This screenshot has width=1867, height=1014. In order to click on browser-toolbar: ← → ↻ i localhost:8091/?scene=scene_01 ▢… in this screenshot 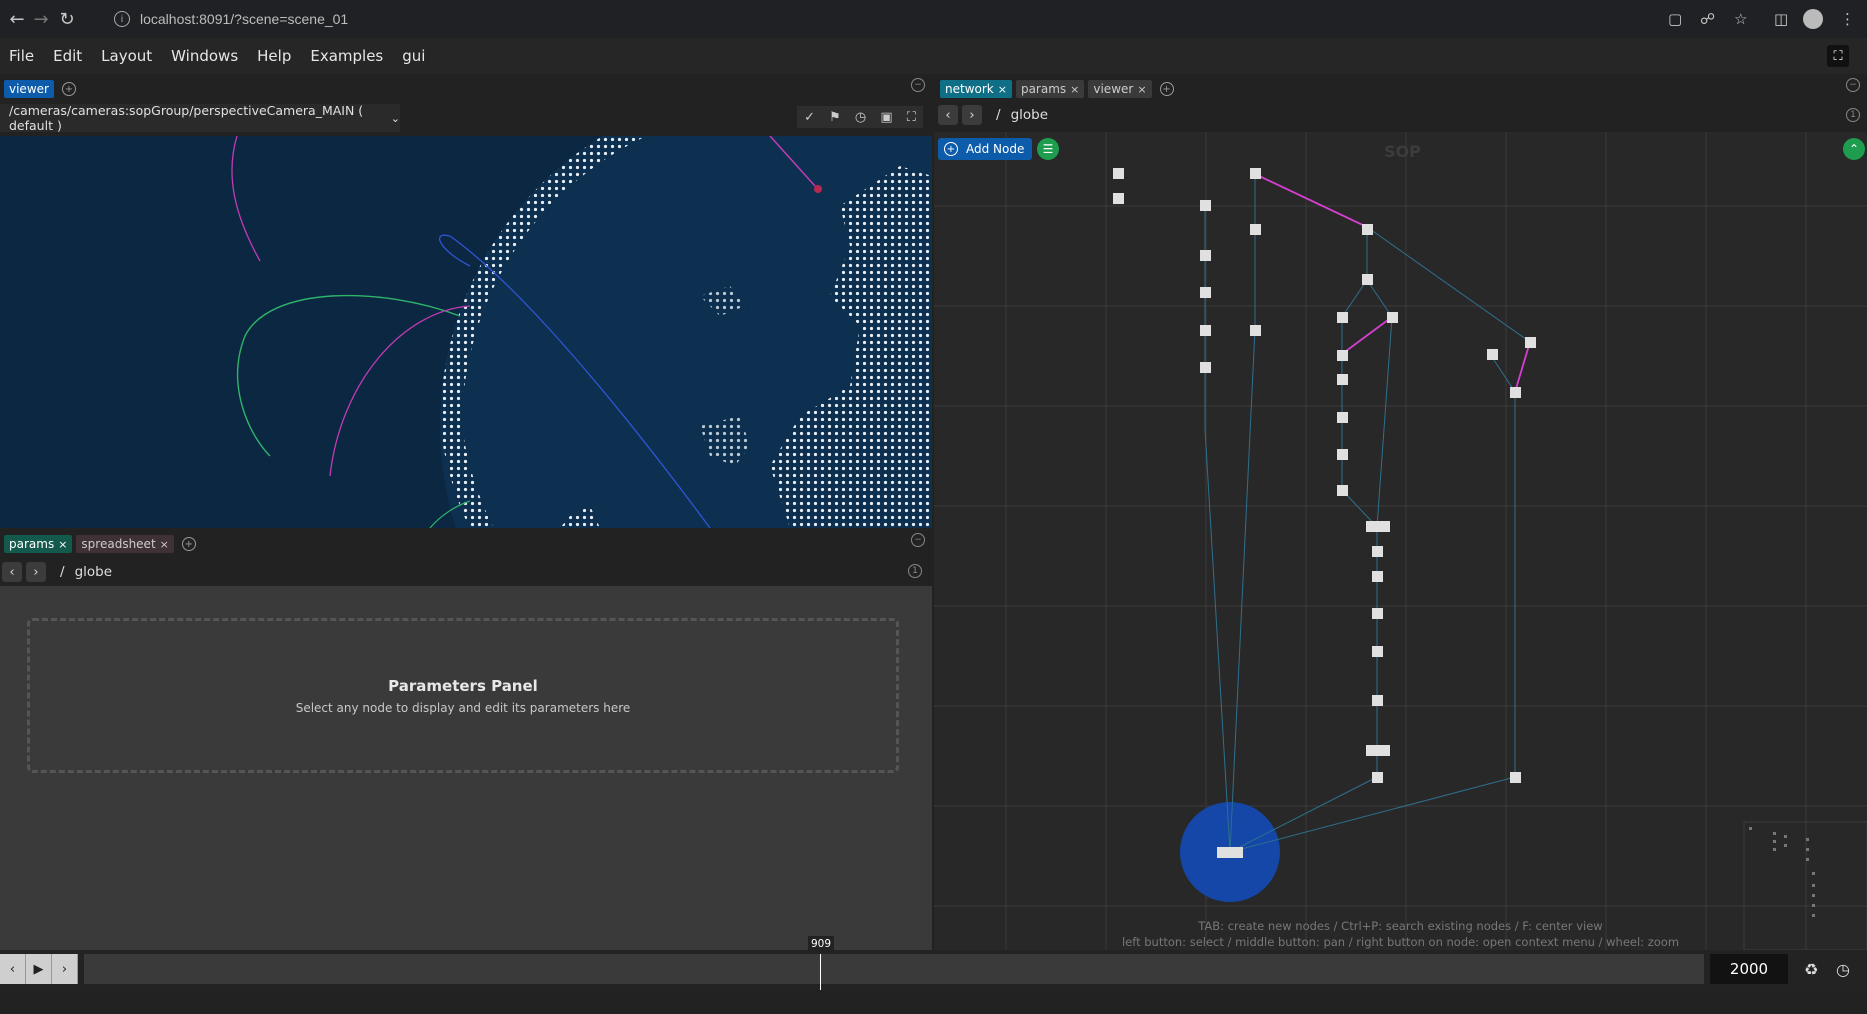, I will do `click(933, 19)`.